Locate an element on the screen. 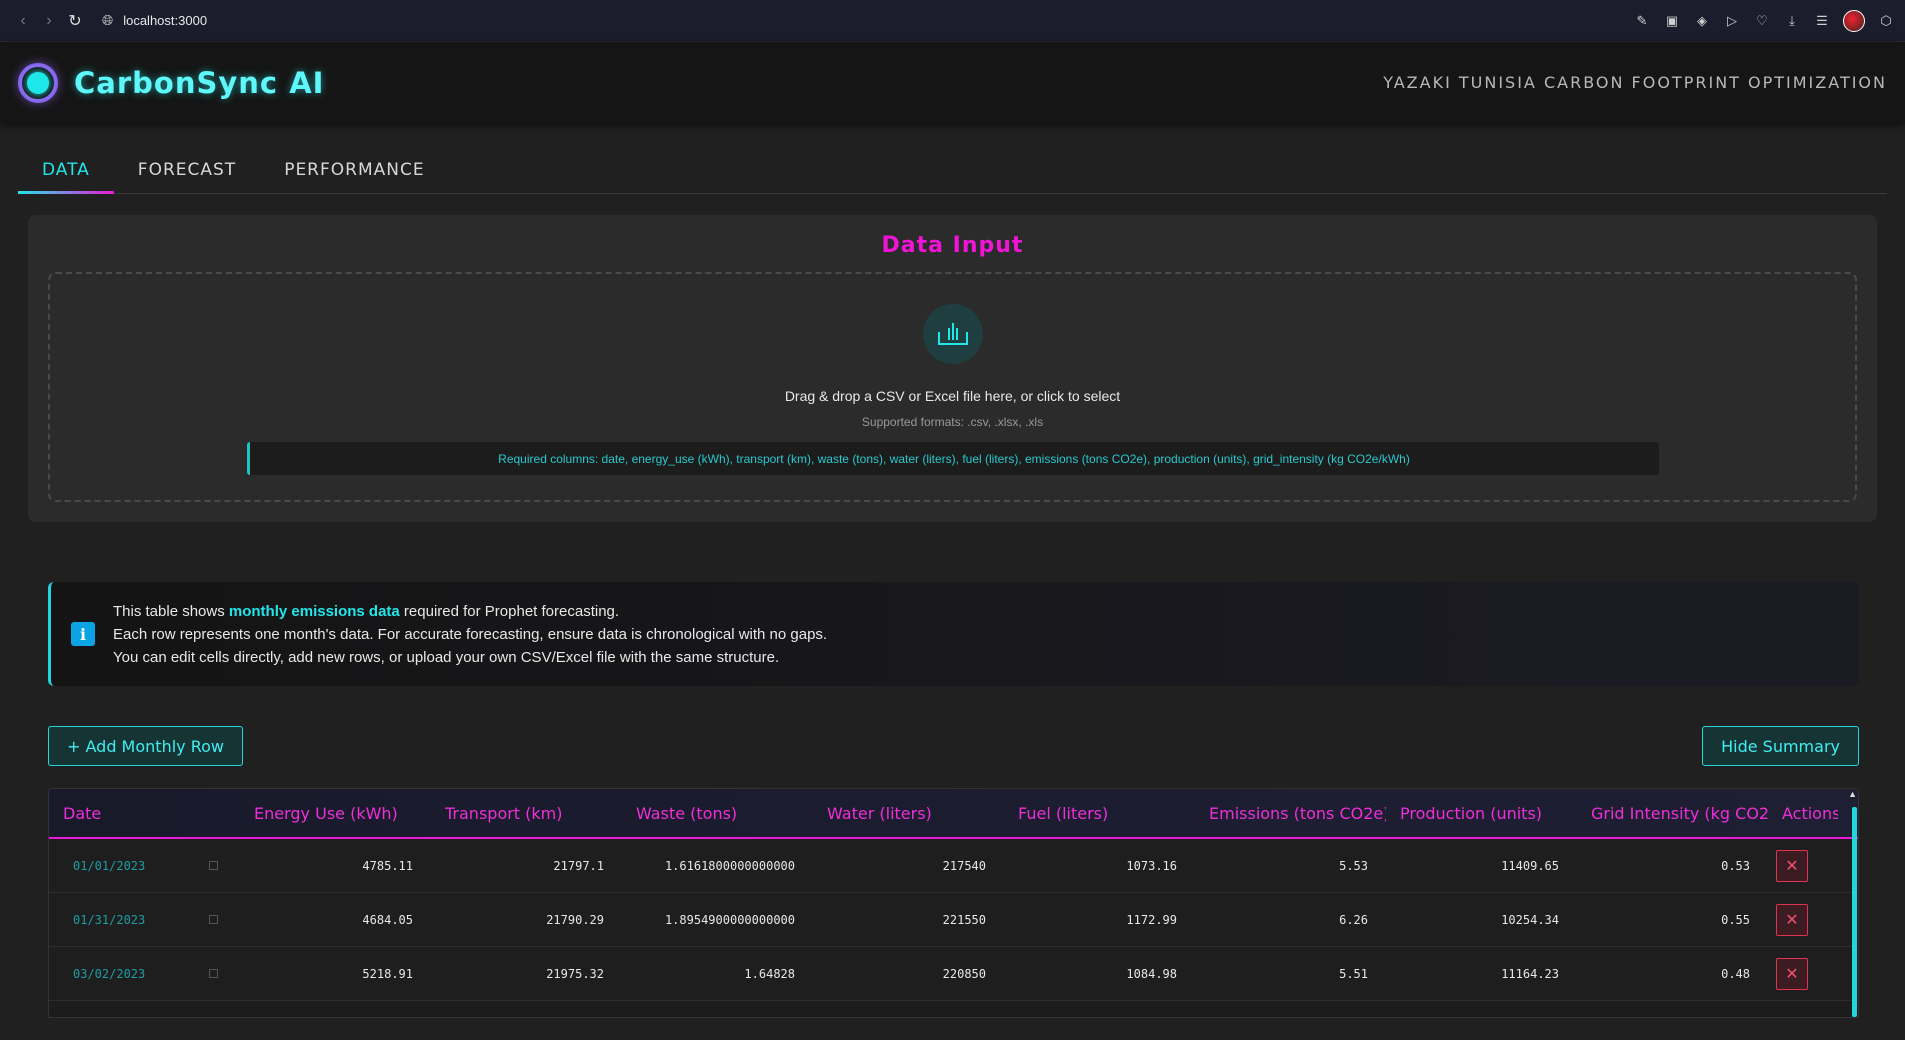  tab-performance: PERFORMANCE is located at coordinates (354, 170).